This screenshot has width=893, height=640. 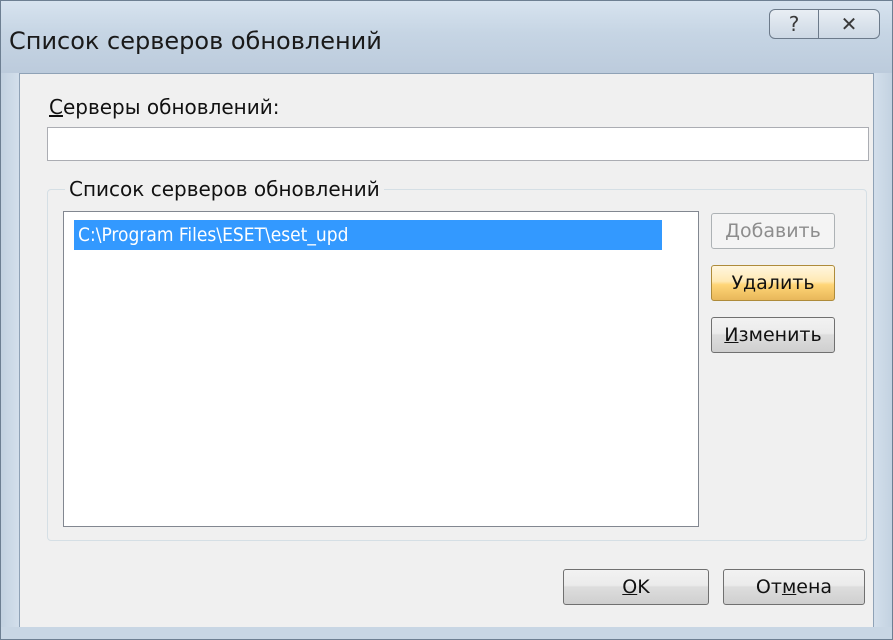 What do you see at coordinates (780, 335) in the screenshot?
I see `edit-button-label: зменить` at bounding box center [780, 335].